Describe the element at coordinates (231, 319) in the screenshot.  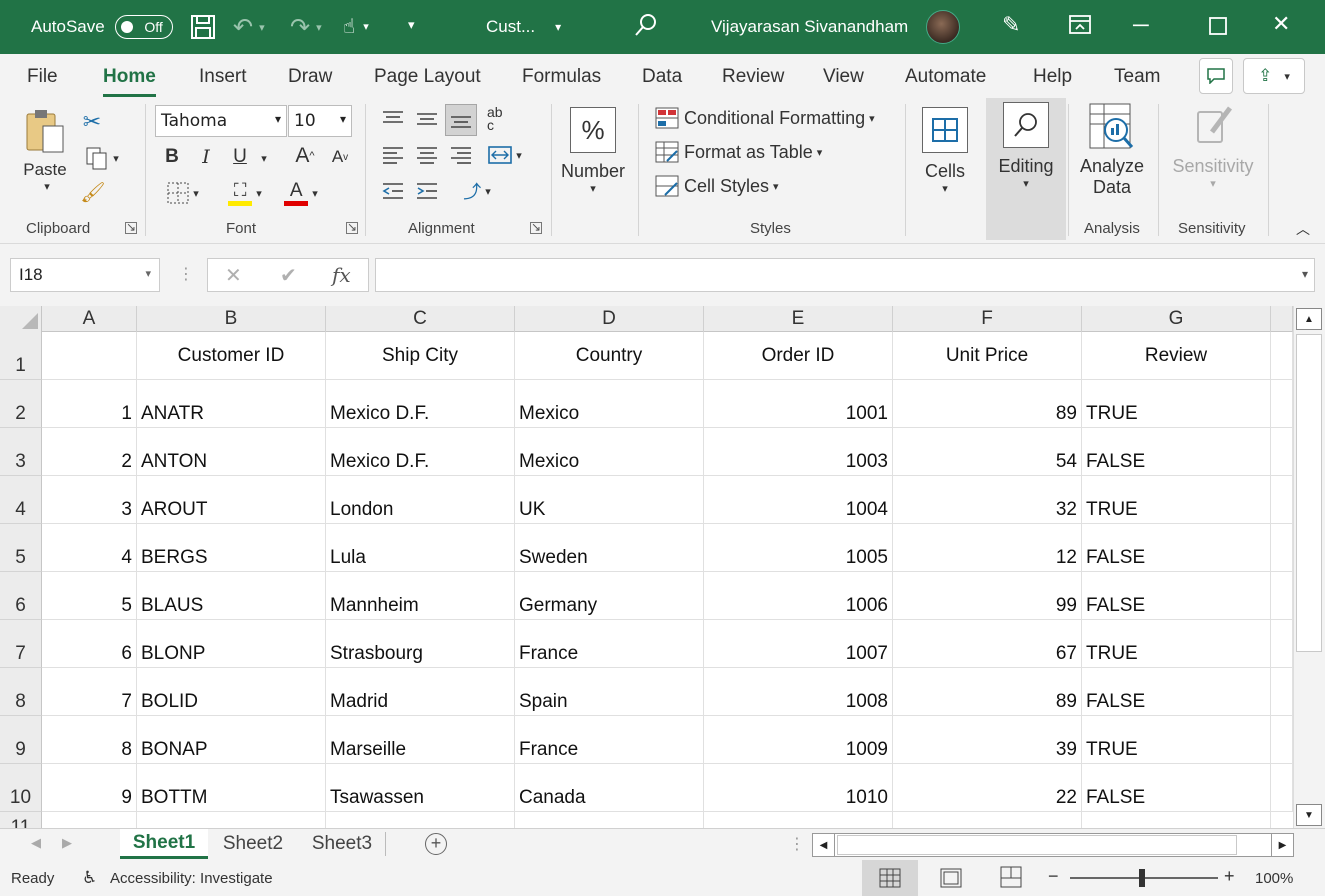
I see `column-header-b: B` at that location.